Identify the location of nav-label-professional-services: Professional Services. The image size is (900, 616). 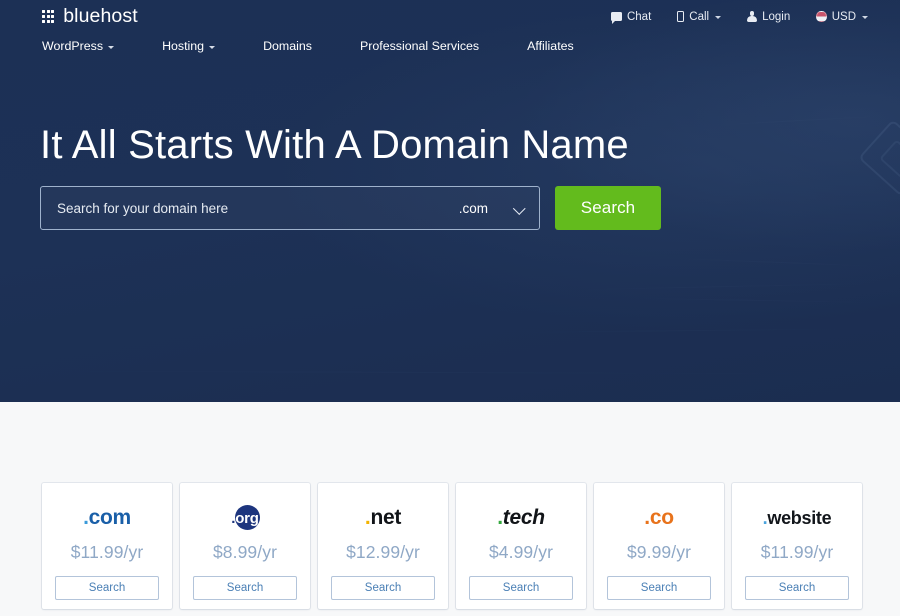
(419, 46).